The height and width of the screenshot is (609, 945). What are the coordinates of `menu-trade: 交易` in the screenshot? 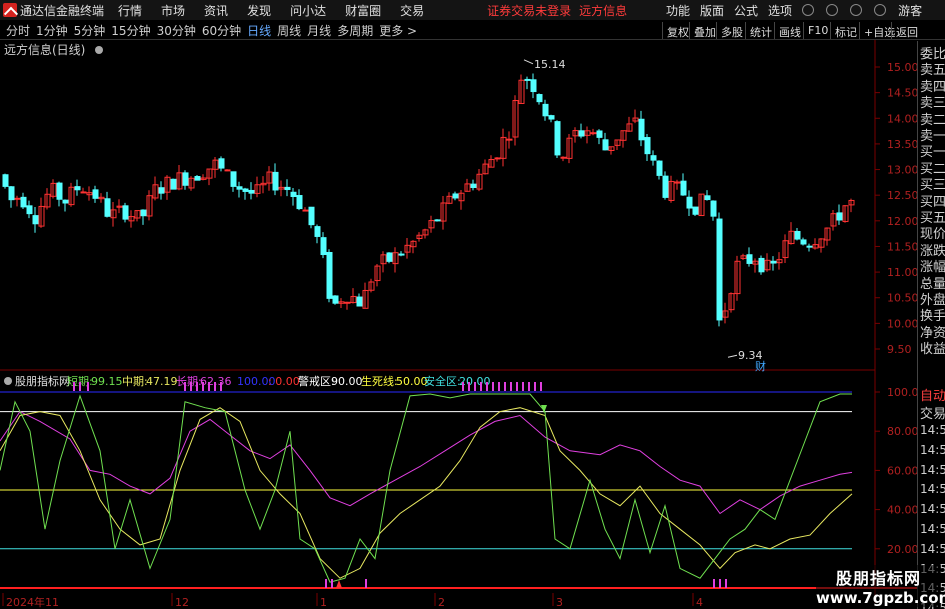 It's located at (412, 10).